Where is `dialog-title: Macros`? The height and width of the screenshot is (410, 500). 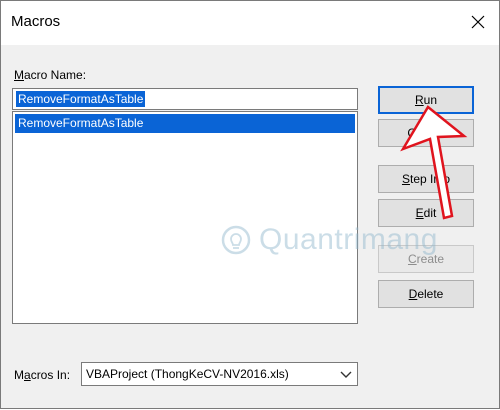
dialog-title: Macros is located at coordinates (36, 21).